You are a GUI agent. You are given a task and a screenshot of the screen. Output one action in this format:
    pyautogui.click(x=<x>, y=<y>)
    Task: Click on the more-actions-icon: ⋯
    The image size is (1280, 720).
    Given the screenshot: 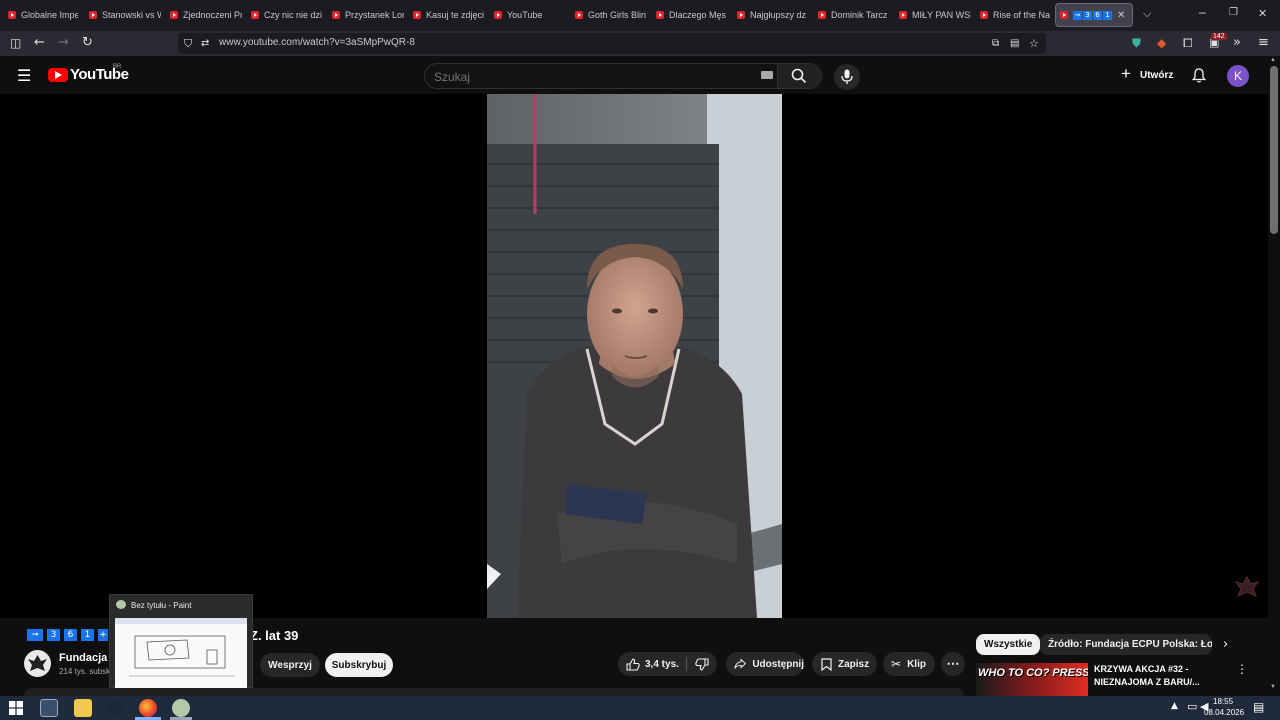 What is the action you would take?
    pyautogui.click(x=953, y=664)
    